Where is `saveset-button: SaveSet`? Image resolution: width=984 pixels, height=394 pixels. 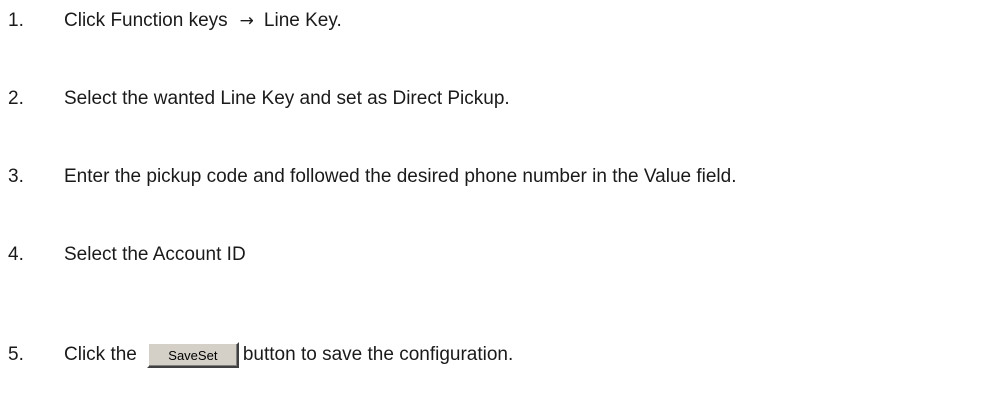
saveset-button: SaveSet is located at coordinates (192, 355).